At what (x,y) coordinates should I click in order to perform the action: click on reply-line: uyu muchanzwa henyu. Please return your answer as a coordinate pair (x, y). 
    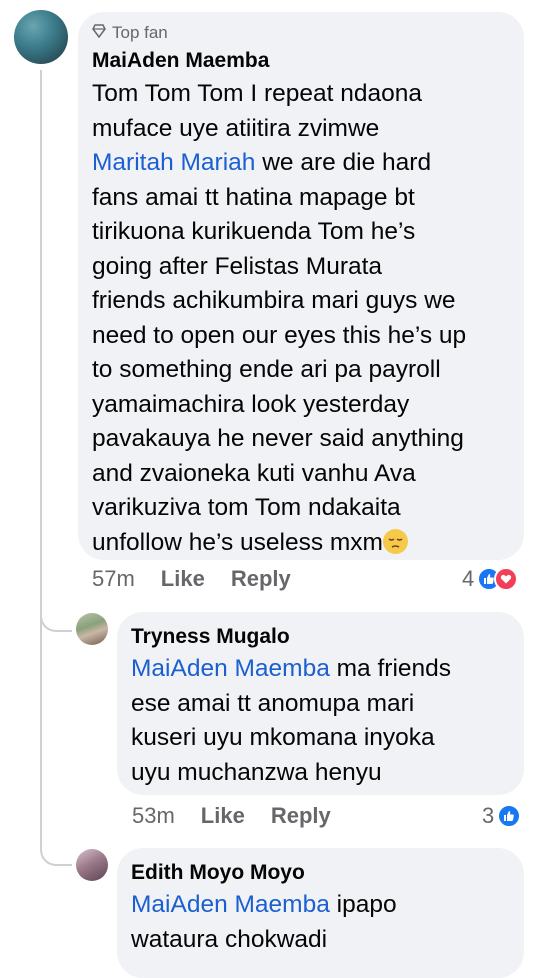
    Looking at the image, I should click on (256, 772).